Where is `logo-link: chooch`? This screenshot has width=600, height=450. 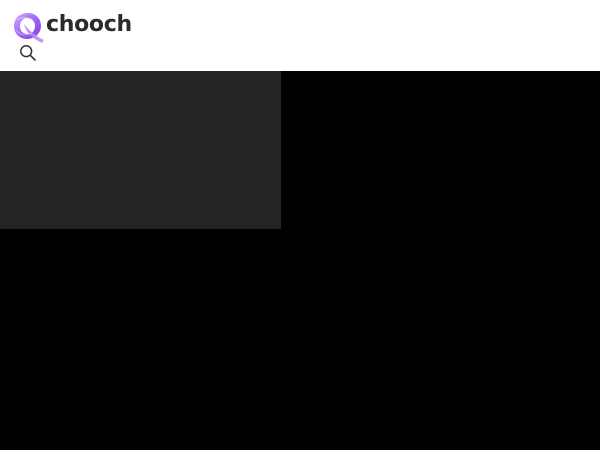 logo-link: chooch is located at coordinates (71, 27).